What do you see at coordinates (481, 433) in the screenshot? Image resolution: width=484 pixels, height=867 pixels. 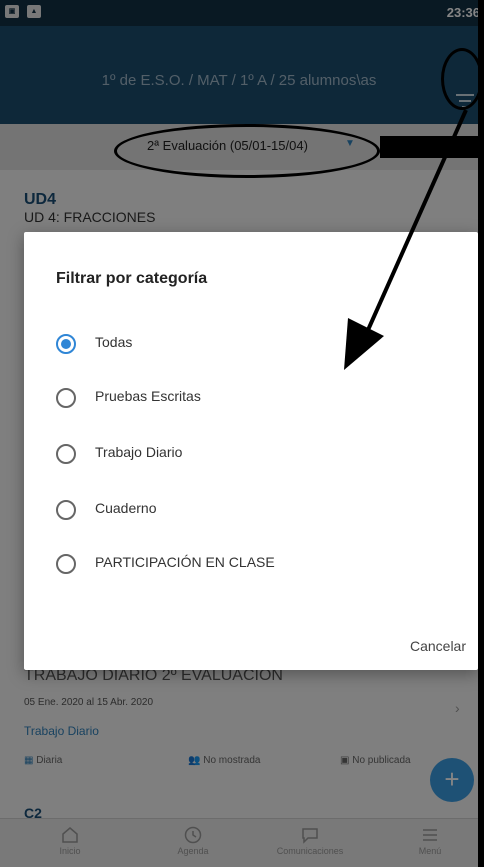 I see `screen-edge` at bounding box center [481, 433].